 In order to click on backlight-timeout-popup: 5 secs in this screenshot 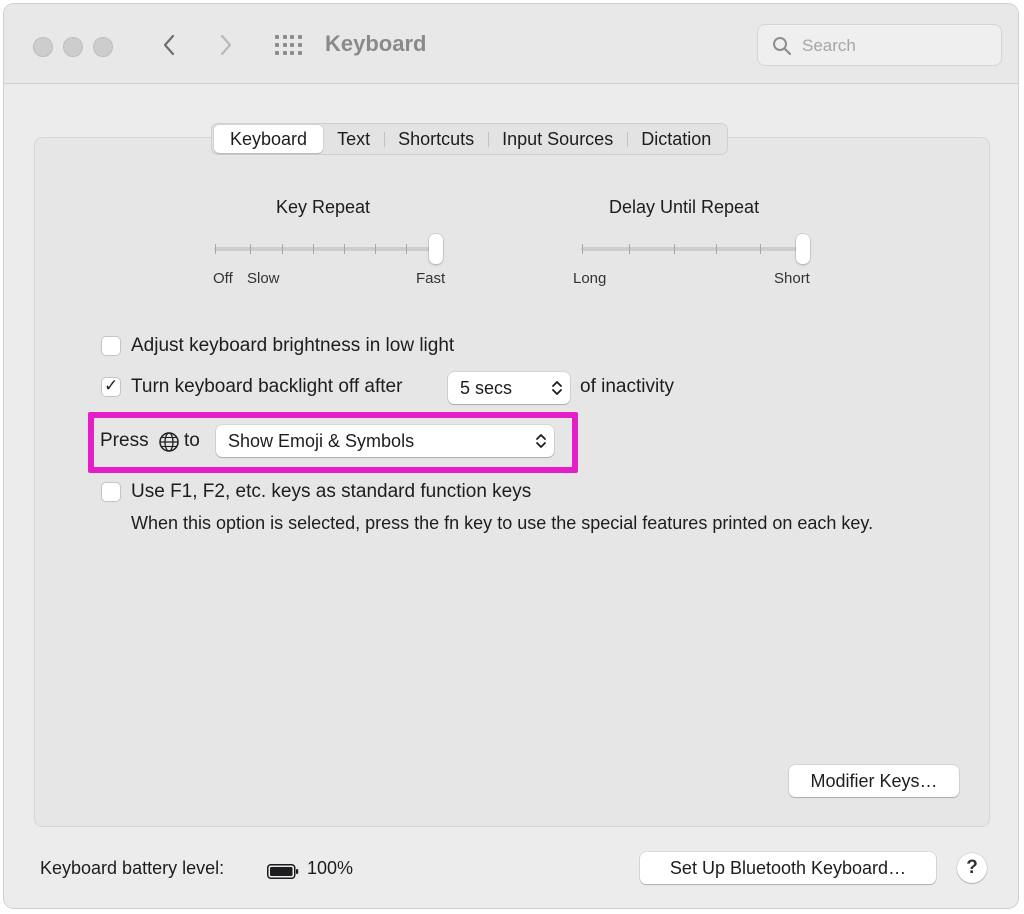, I will do `click(509, 388)`.